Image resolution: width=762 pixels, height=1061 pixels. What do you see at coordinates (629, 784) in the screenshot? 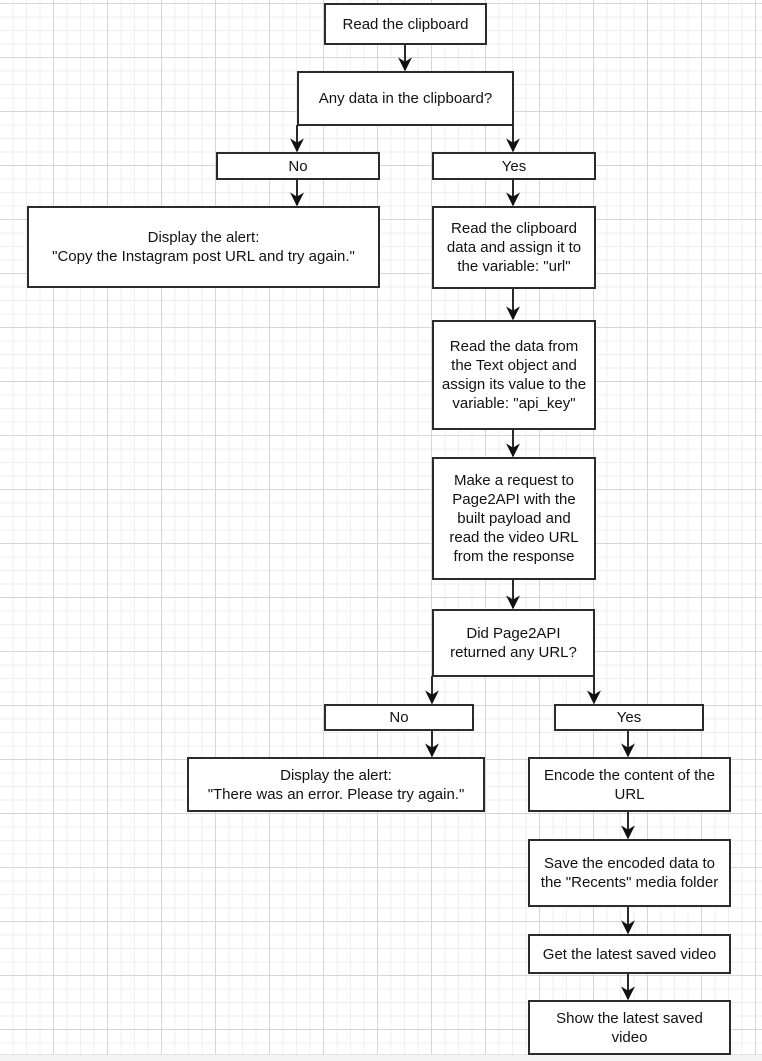
I see `node-encode-url: Encode the content of the URL` at bounding box center [629, 784].